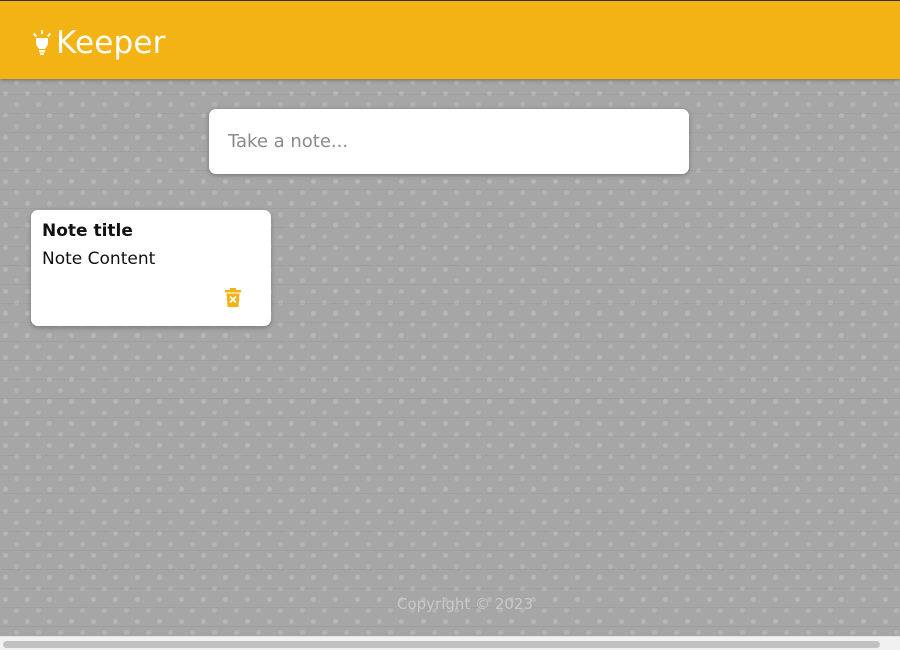  I want to click on app-header: Keeper, so click(450, 39).